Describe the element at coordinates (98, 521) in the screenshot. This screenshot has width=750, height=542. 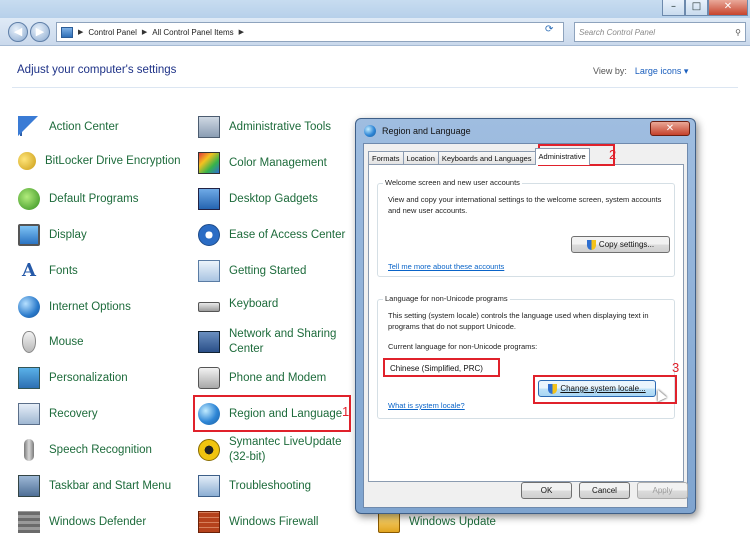
I see `item-label: Windows Defender` at that location.